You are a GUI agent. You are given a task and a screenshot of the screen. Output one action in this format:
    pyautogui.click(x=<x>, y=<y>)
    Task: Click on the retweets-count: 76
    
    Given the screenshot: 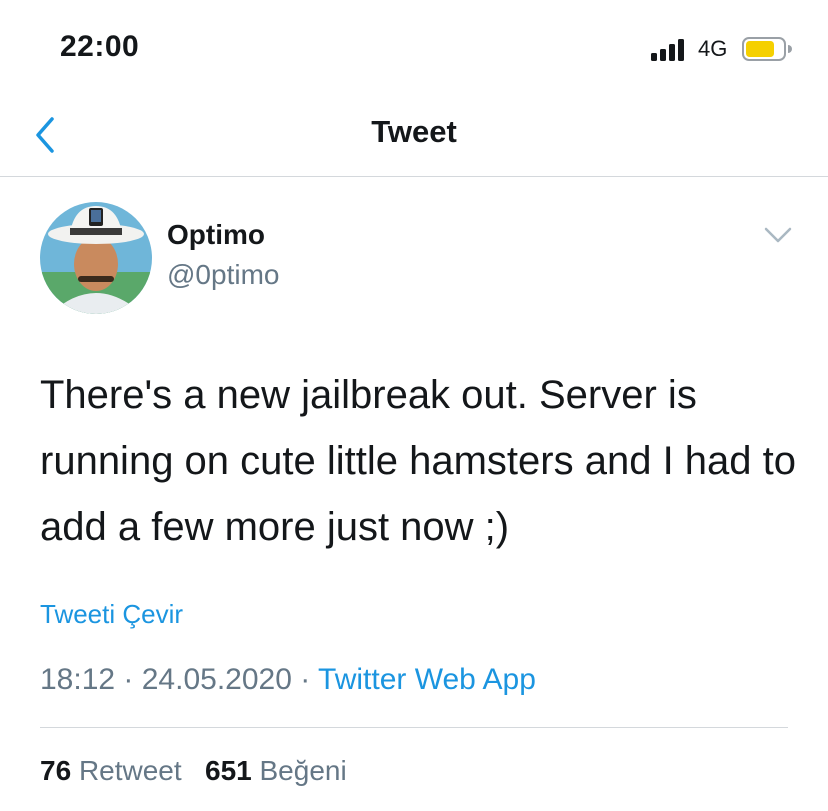 What is the action you would take?
    pyautogui.click(x=56, y=770)
    